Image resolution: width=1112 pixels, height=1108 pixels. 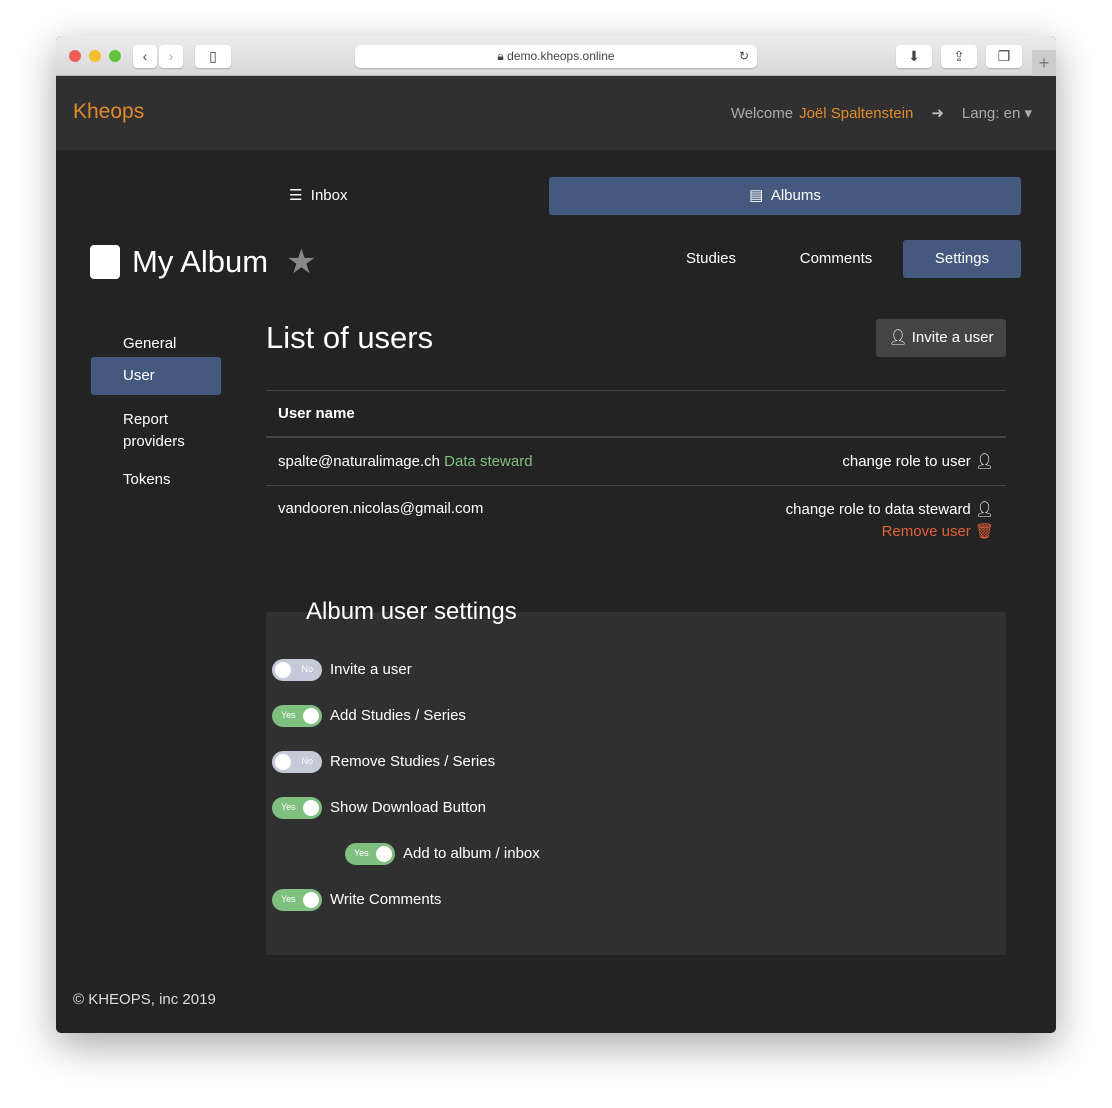 I want to click on share-icon: ⇪, so click(x=959, y=56).